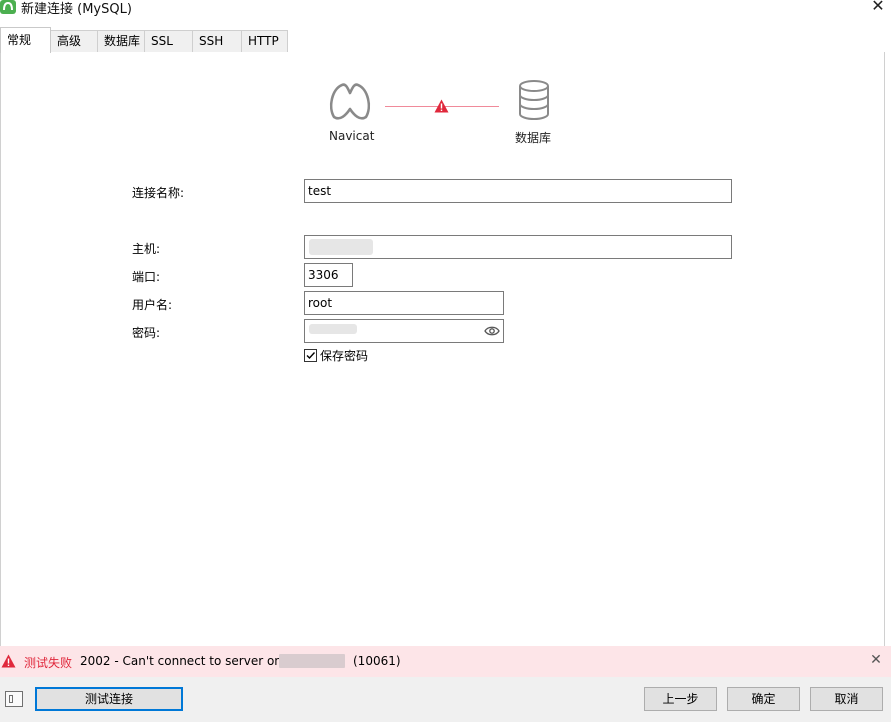 The width and height of the screenshot is (891, 722). What do you see at coordinates (344, 356) in the screenshot?
I see `save-password-label: 保存密码` at bounding box center [344, 356].